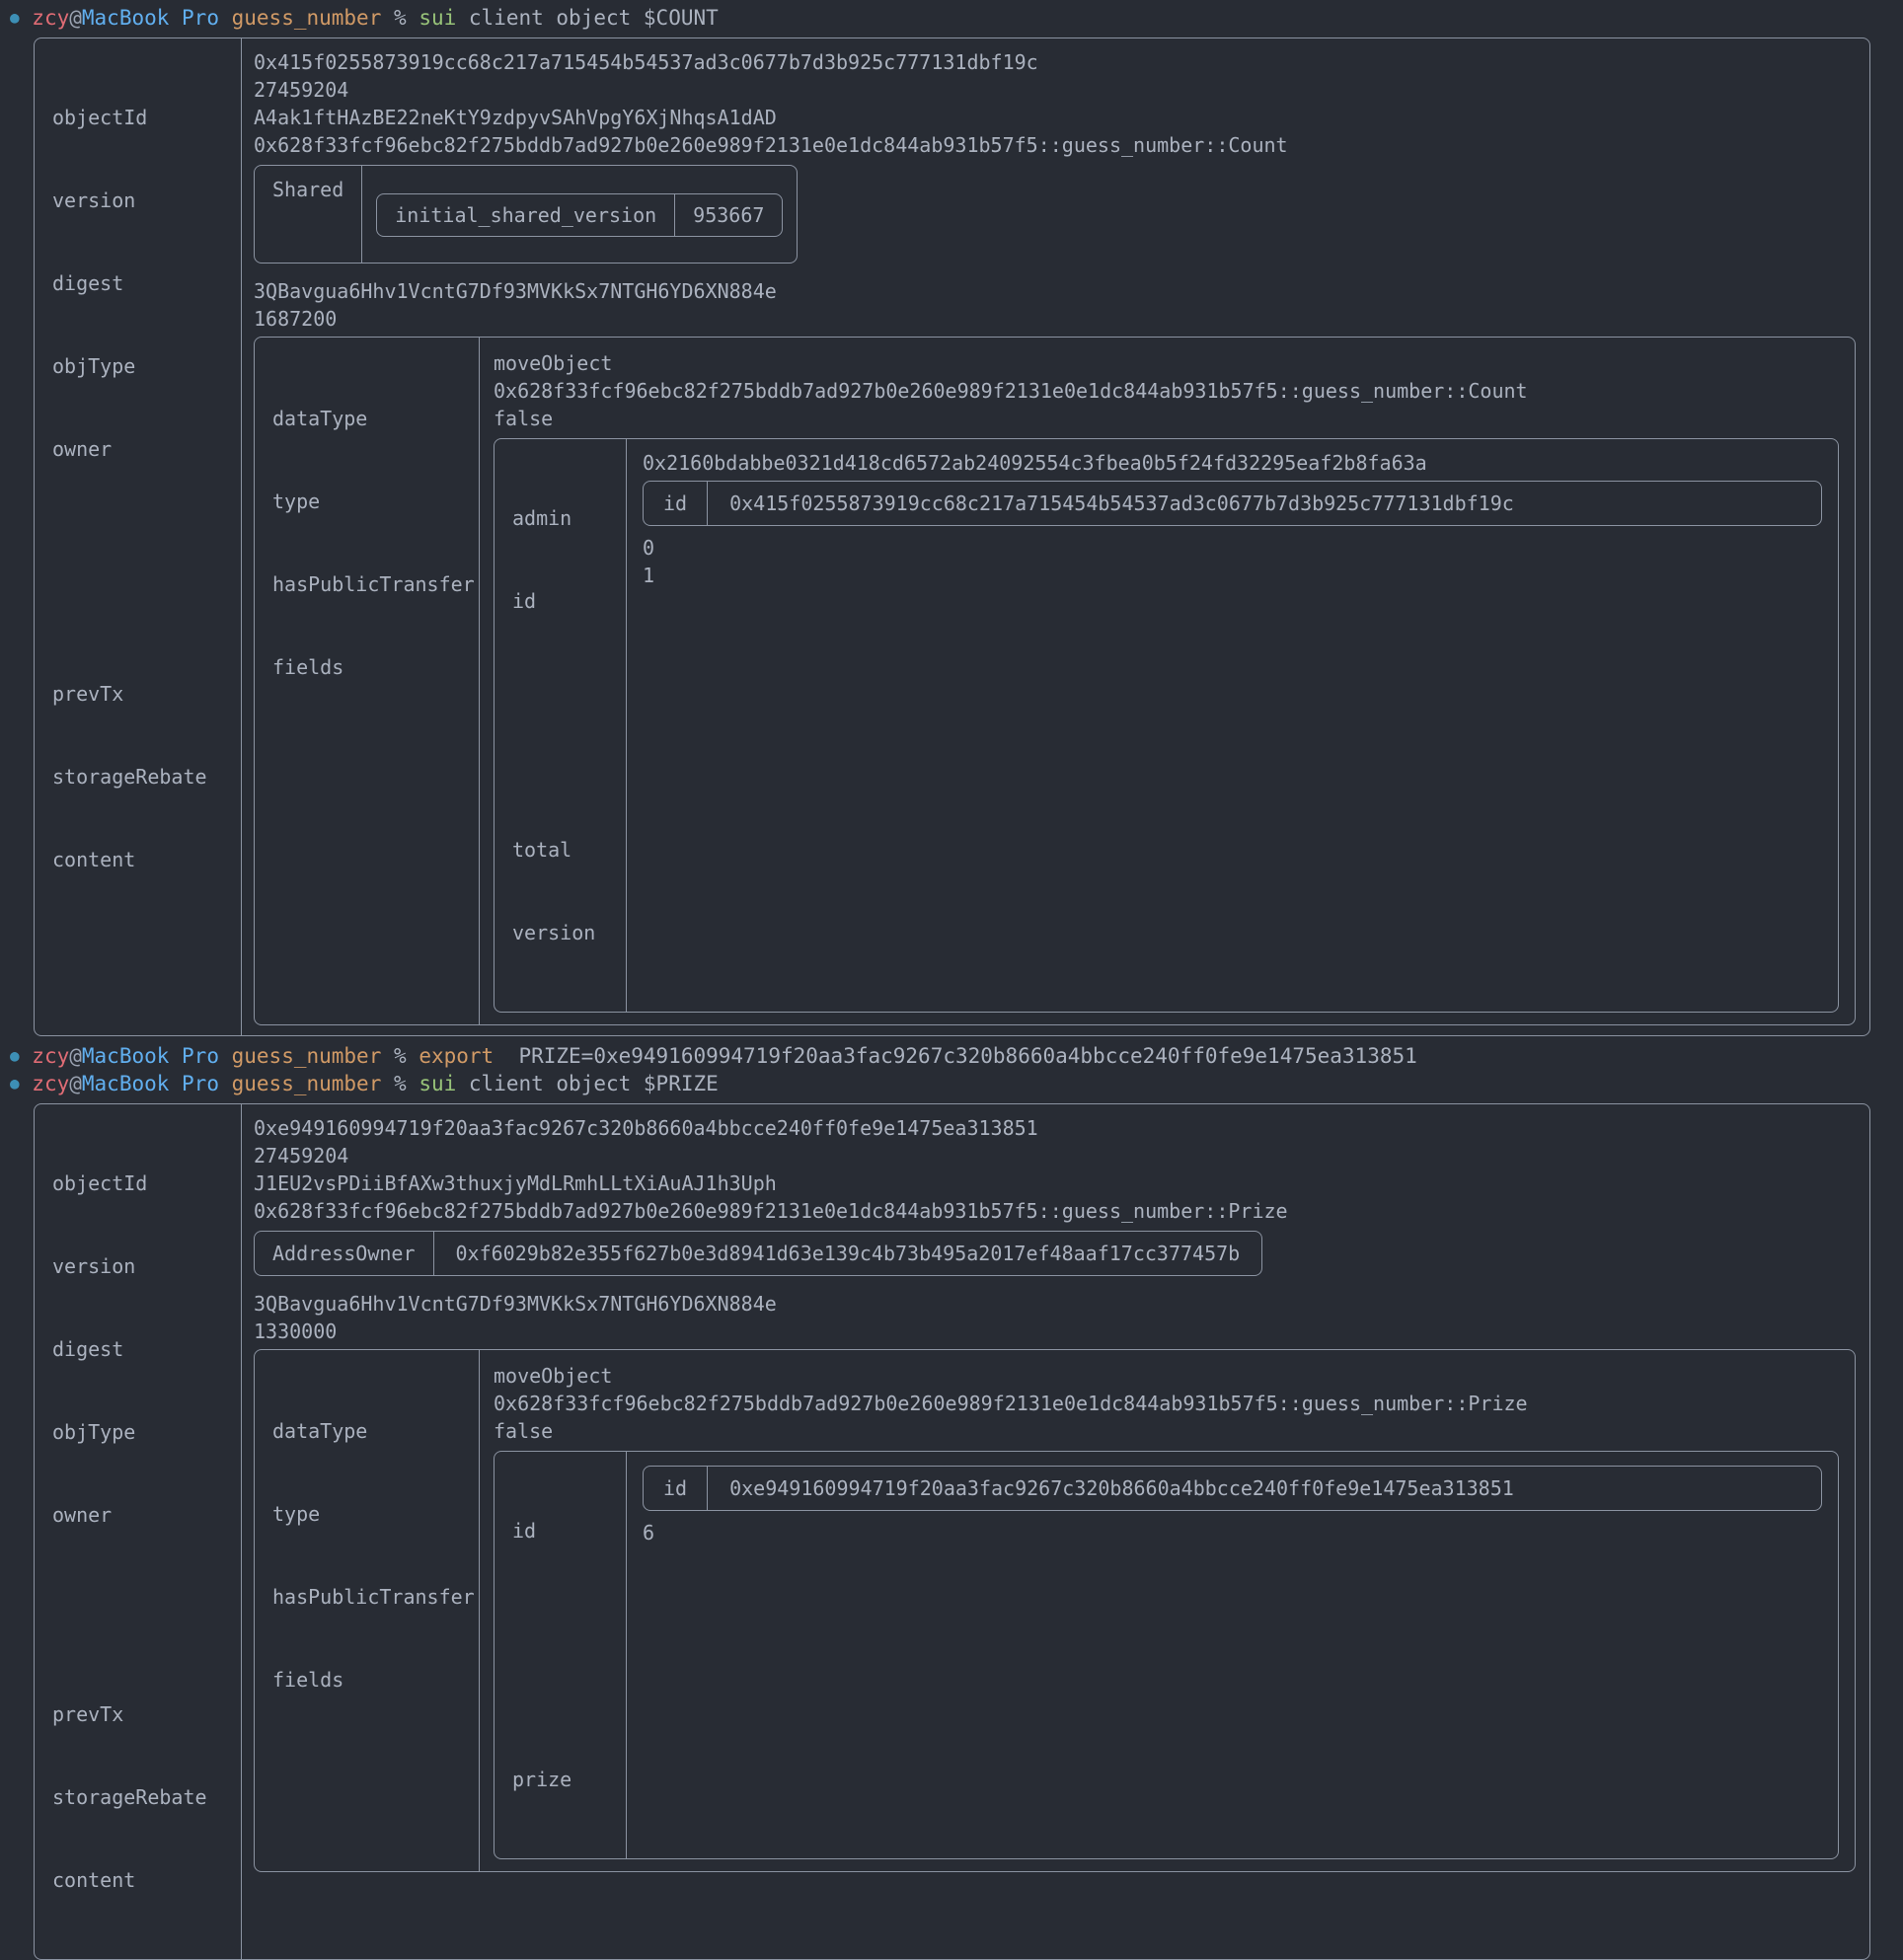 This screenshot has width=1903, height=1960. Describe the element at coordinates (554, 932) in the screenshot. I see `label-field-version: version` at that location.